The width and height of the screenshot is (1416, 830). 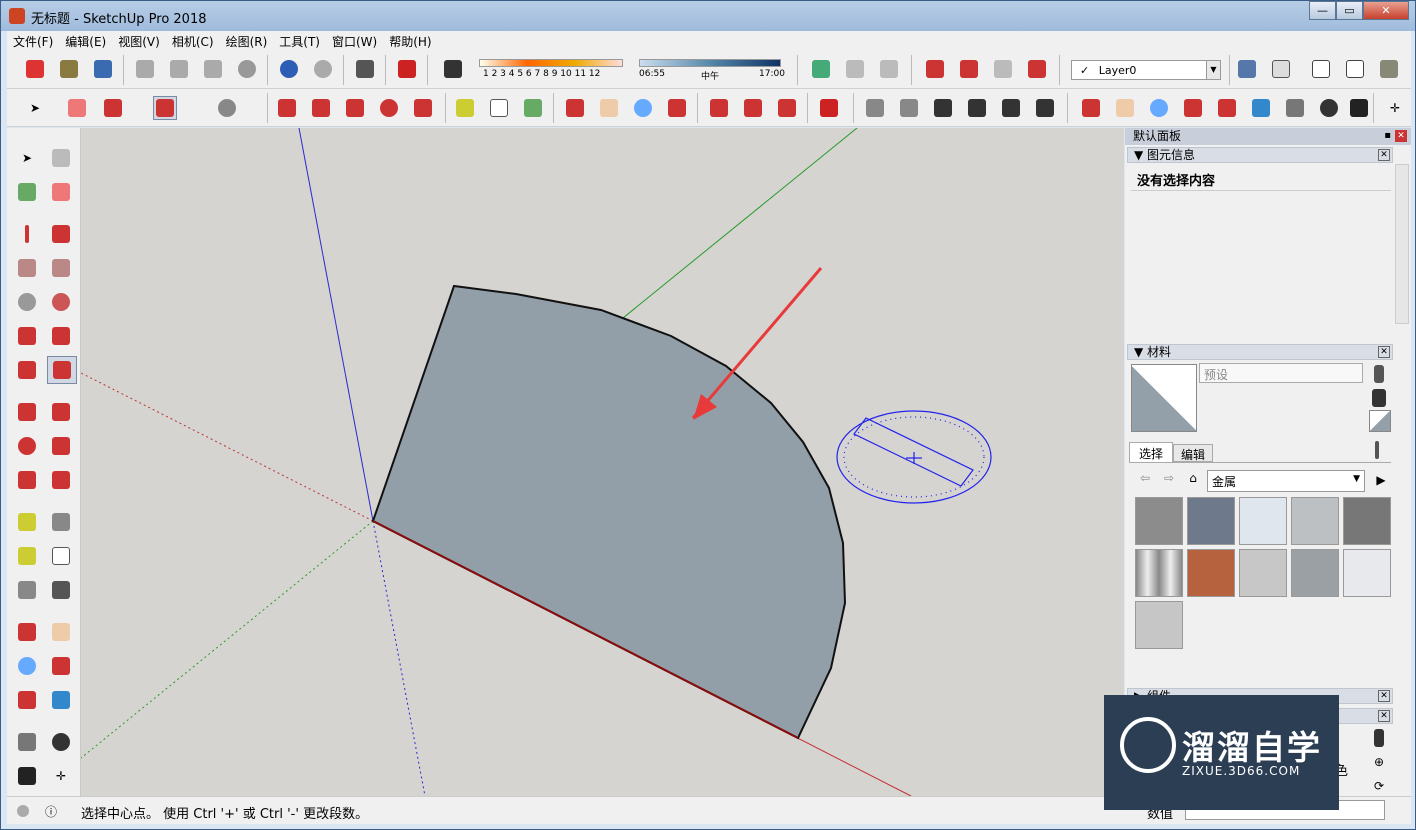 I want to click on warehouse-models-icon, so click(x=719, y=108).